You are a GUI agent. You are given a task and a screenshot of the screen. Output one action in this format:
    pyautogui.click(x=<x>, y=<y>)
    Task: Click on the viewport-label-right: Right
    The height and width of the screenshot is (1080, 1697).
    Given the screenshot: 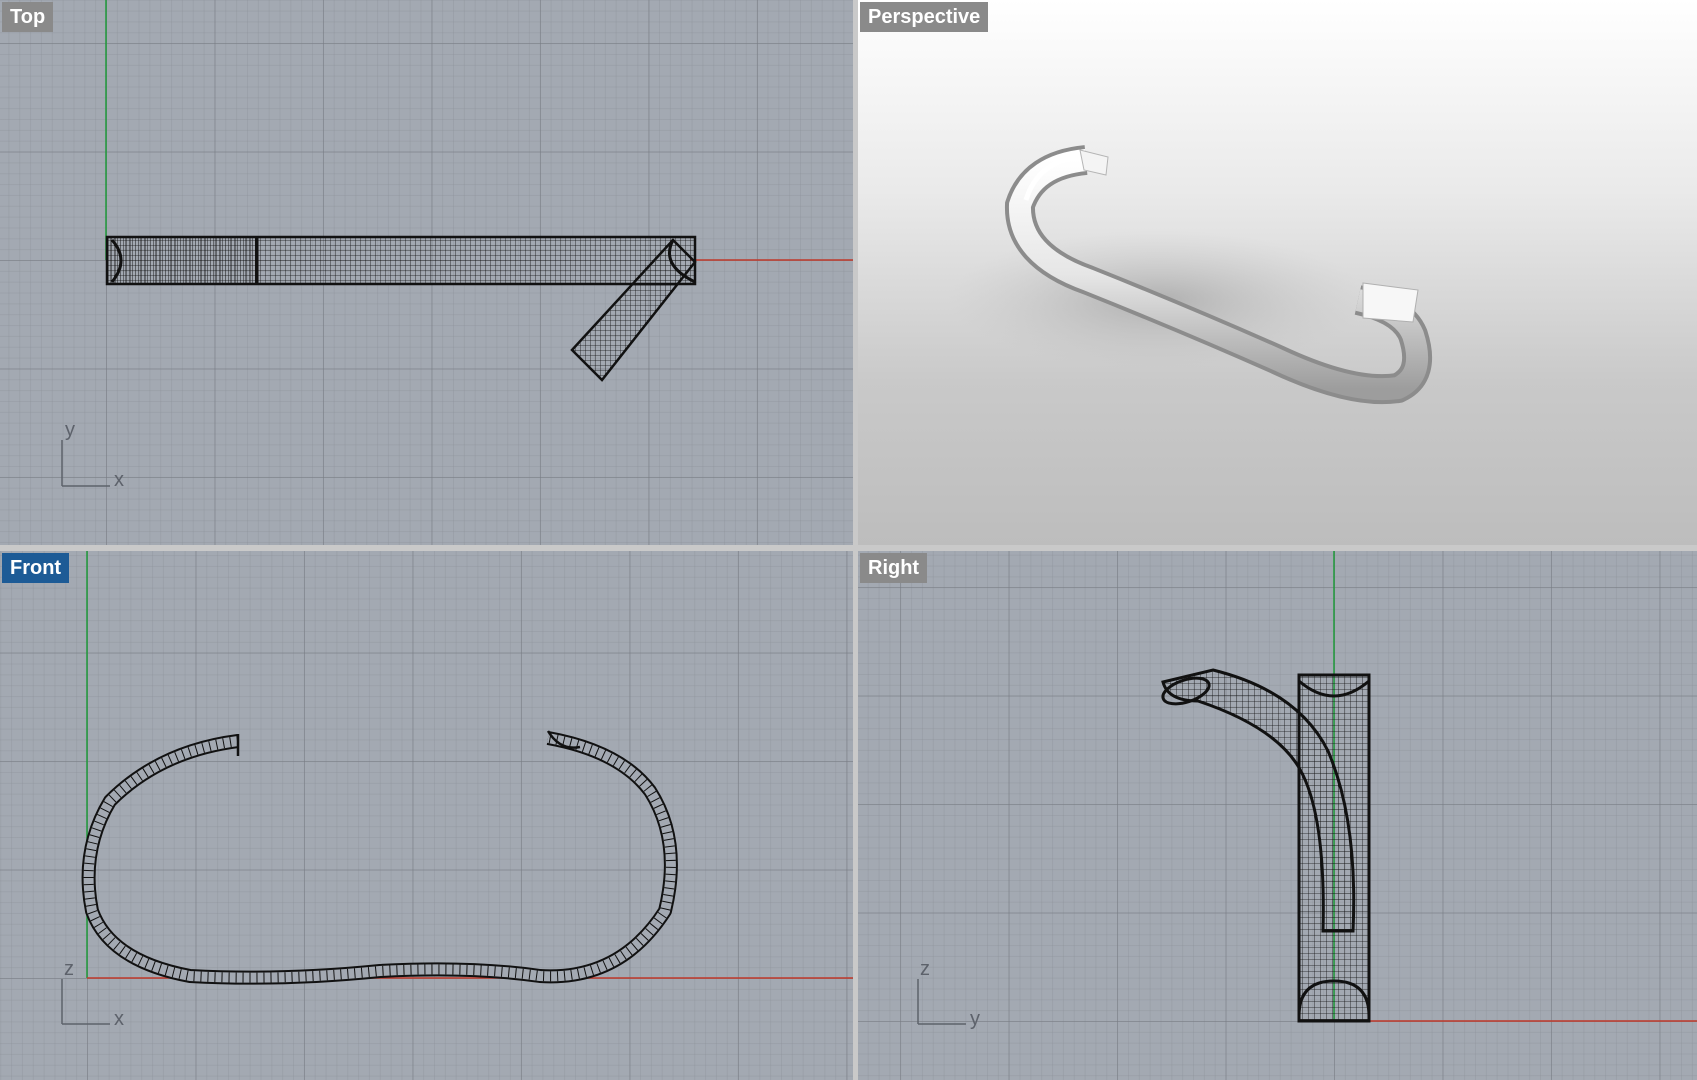 What is the action you would take?
    pyautogui.click(x=894, y=568)
    